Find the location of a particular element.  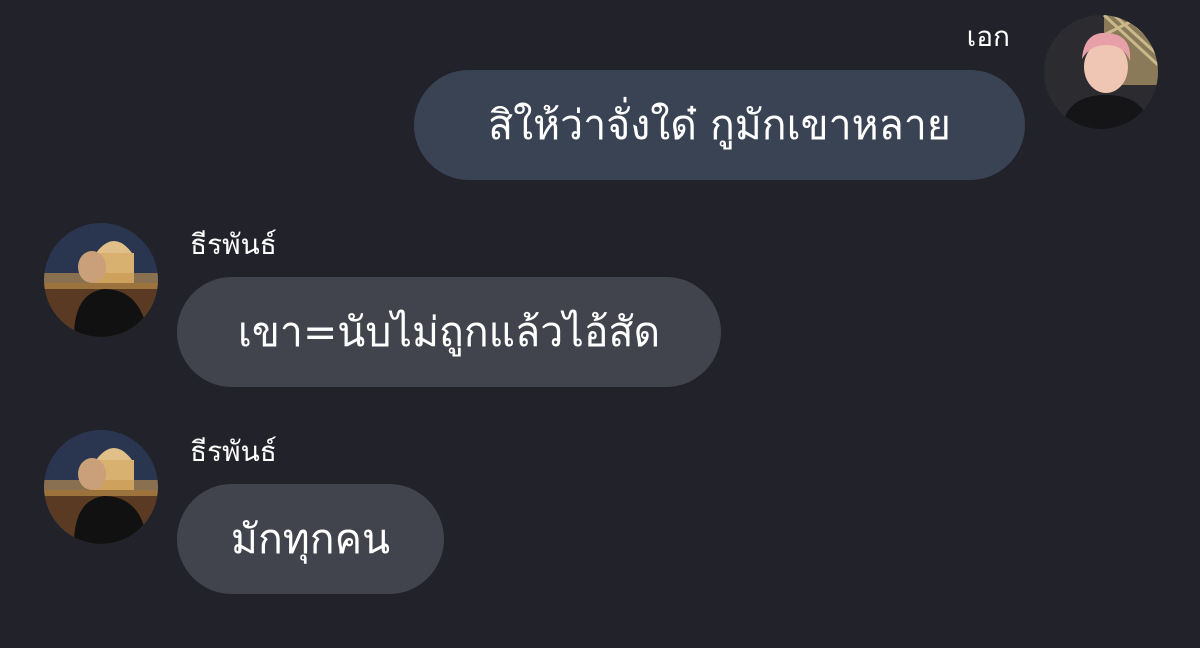

message-bubble-incoming: มักทุกคน is located at coordinates (310, 539).